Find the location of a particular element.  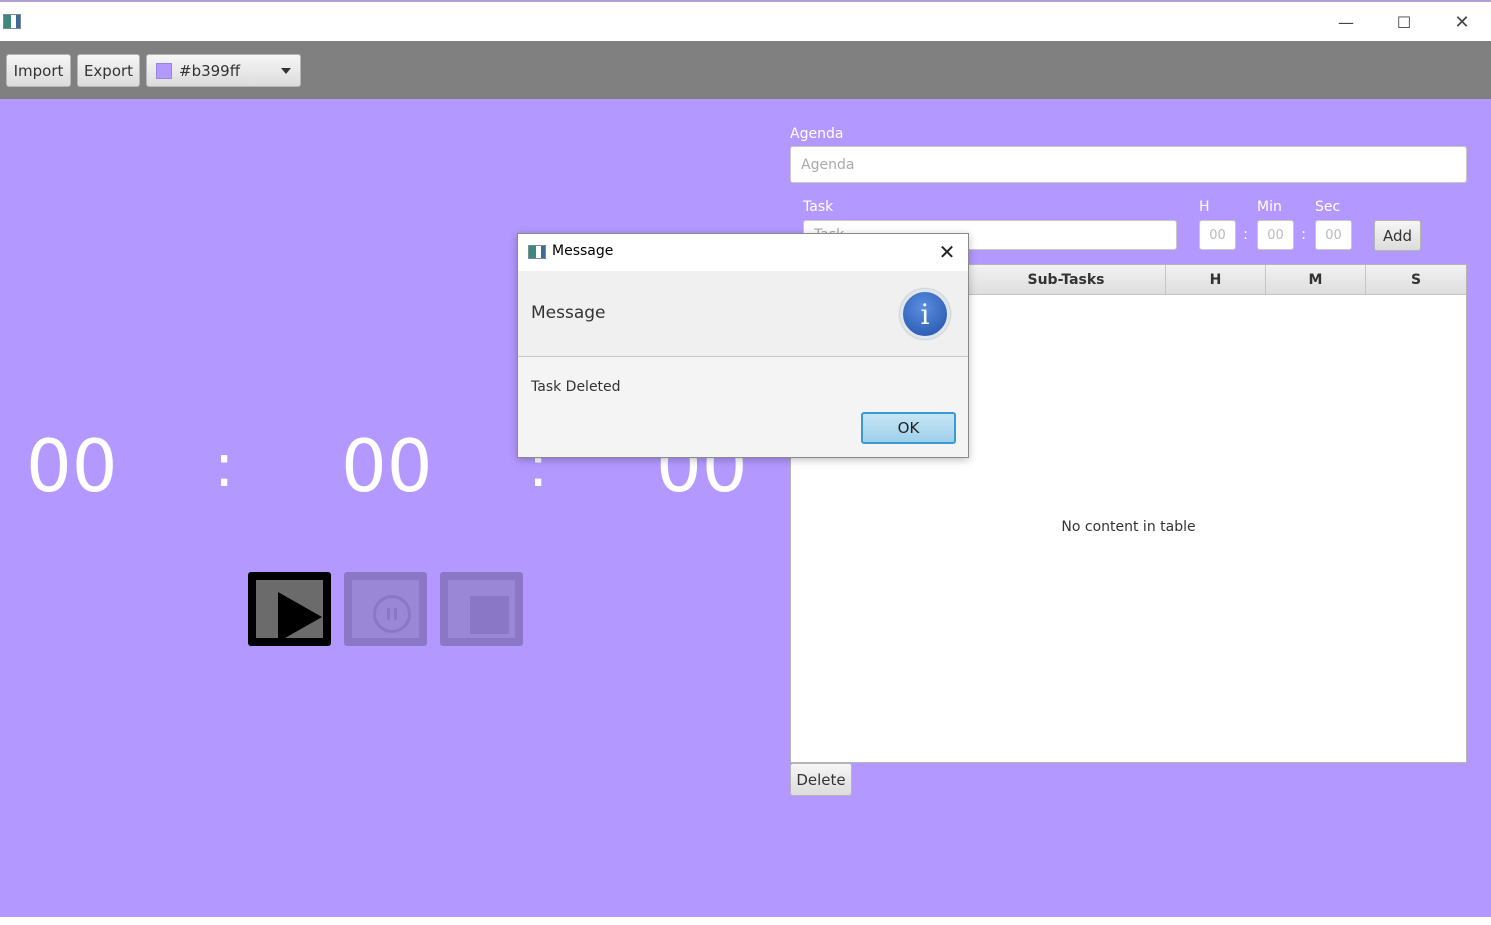

stop-icon is located at coordinates (481, 609).